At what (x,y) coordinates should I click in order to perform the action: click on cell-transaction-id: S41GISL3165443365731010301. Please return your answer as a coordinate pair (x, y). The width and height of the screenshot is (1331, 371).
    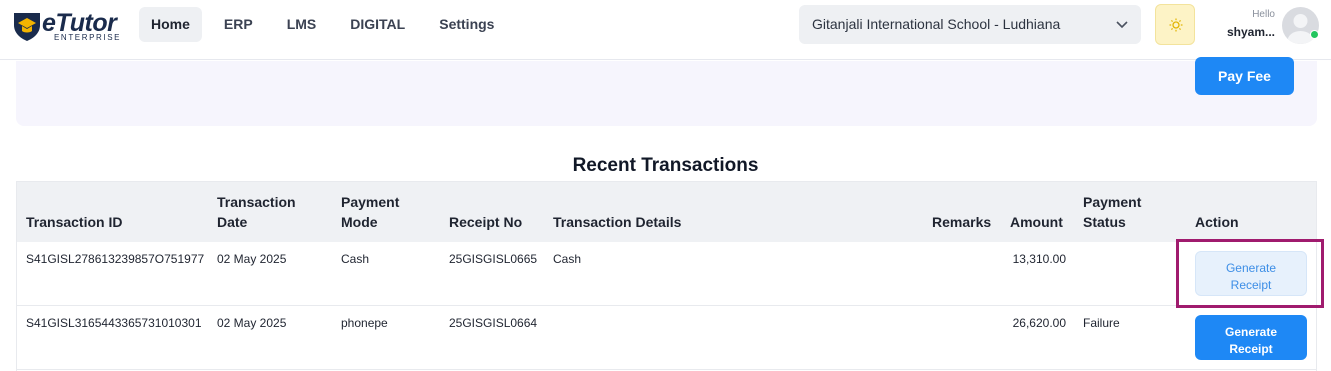
    Looking at the image, I should click on (114, 323).